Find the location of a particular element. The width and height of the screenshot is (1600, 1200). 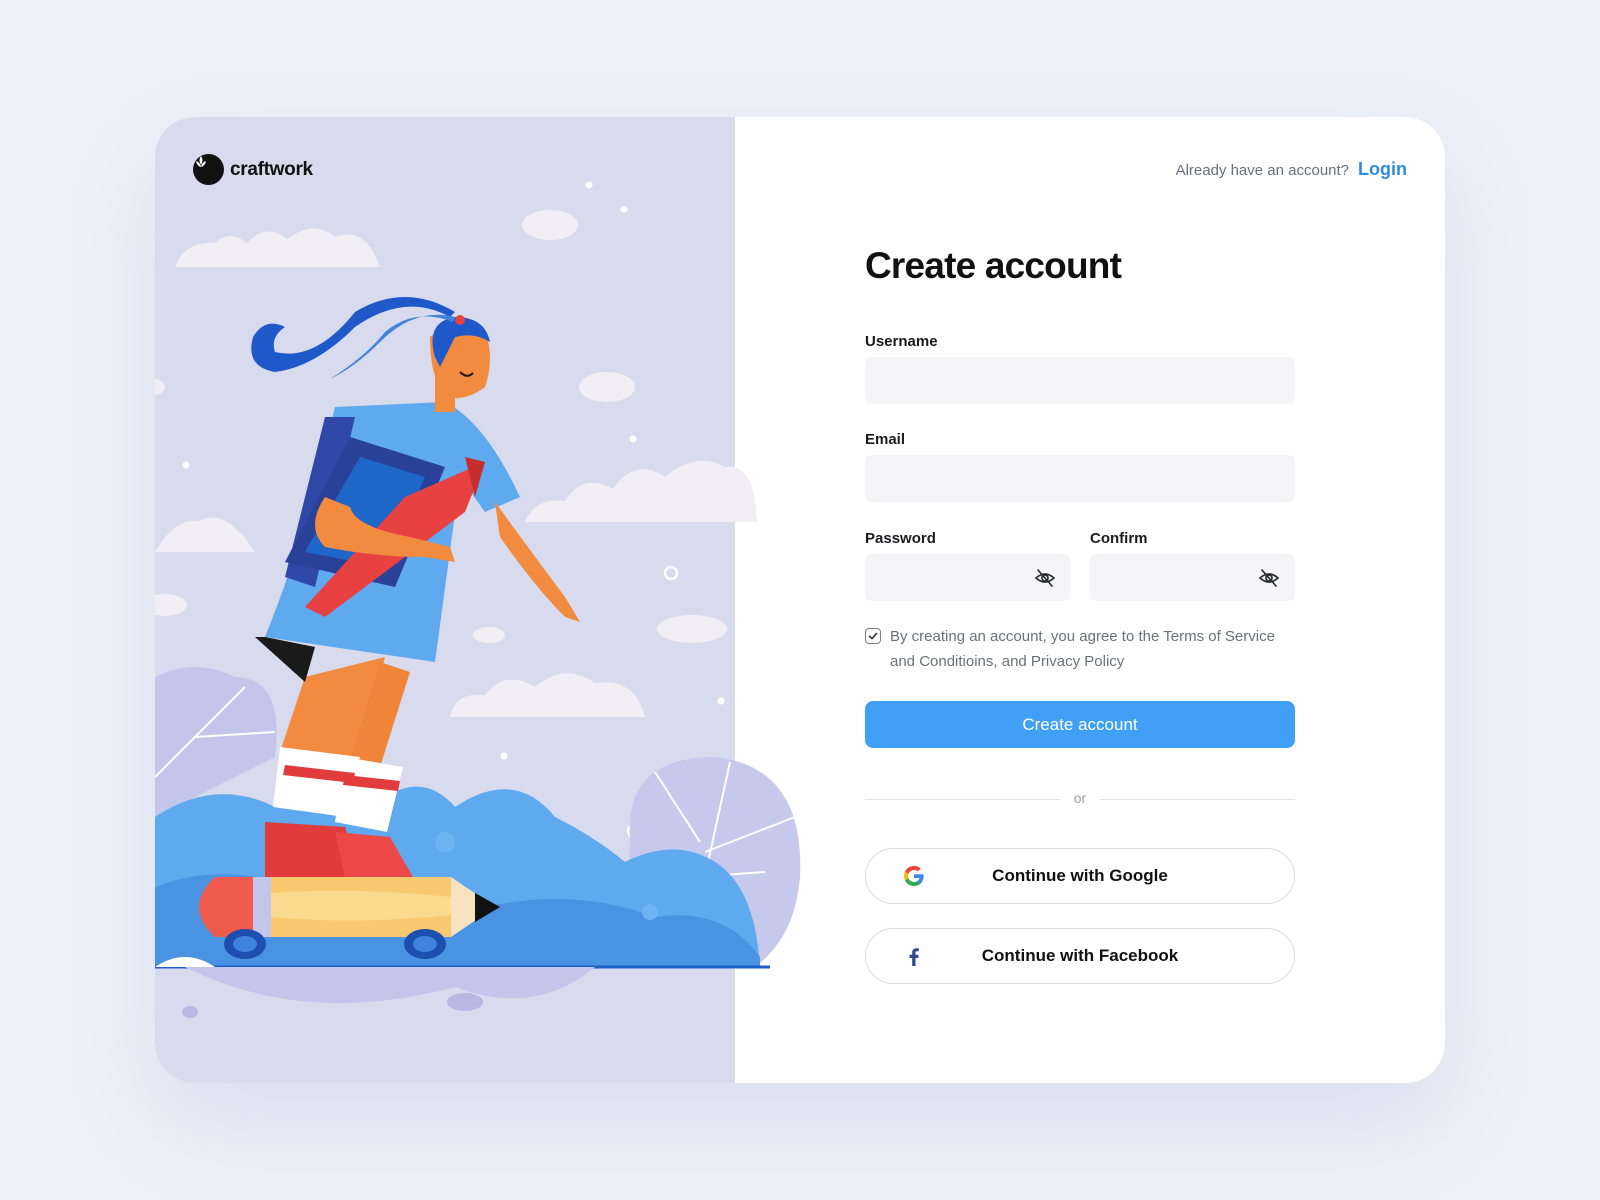

facebook-label: Continue with Facebook is located at coordinates (1080, 955).